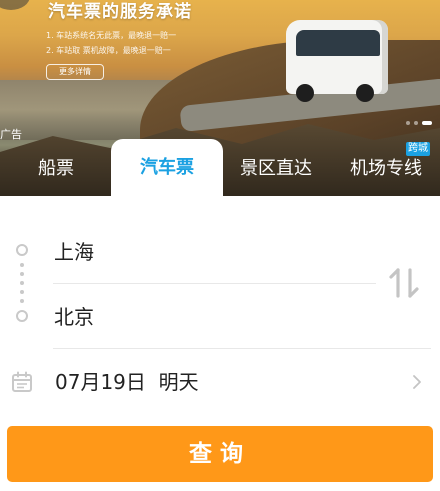 The width and height of the screenshot is (440, 491). Describe the element at coordinates (220, 454) in the screenshot. I see `search-button: 查询` at that location.